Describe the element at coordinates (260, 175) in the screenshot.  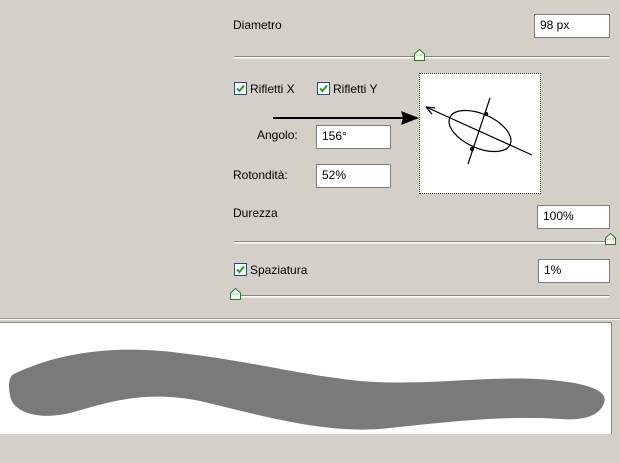
I see `roundness-label: Rotondità:` at that location.